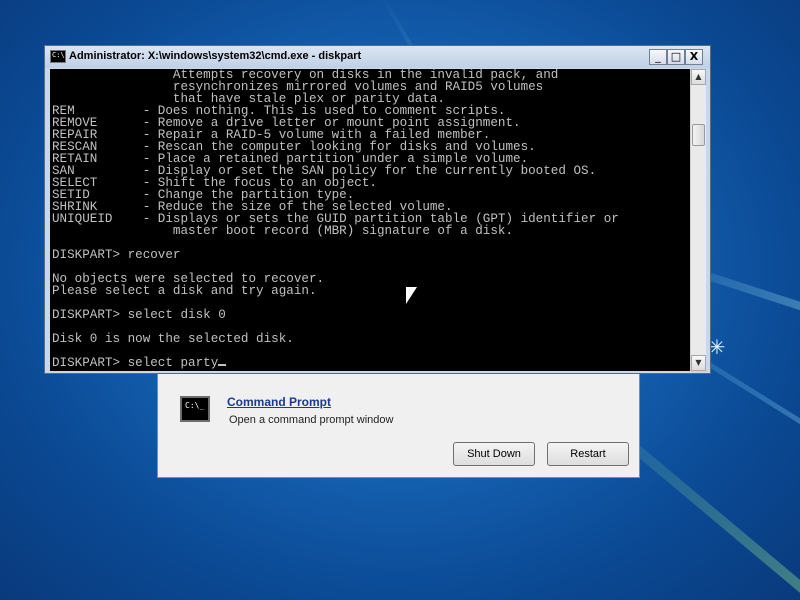 The image size is (800, 600). Describe the element at coordinates (173, 339) in the screenshot. I see `console-line: Disk 0 is now the selected disk.` at that location.